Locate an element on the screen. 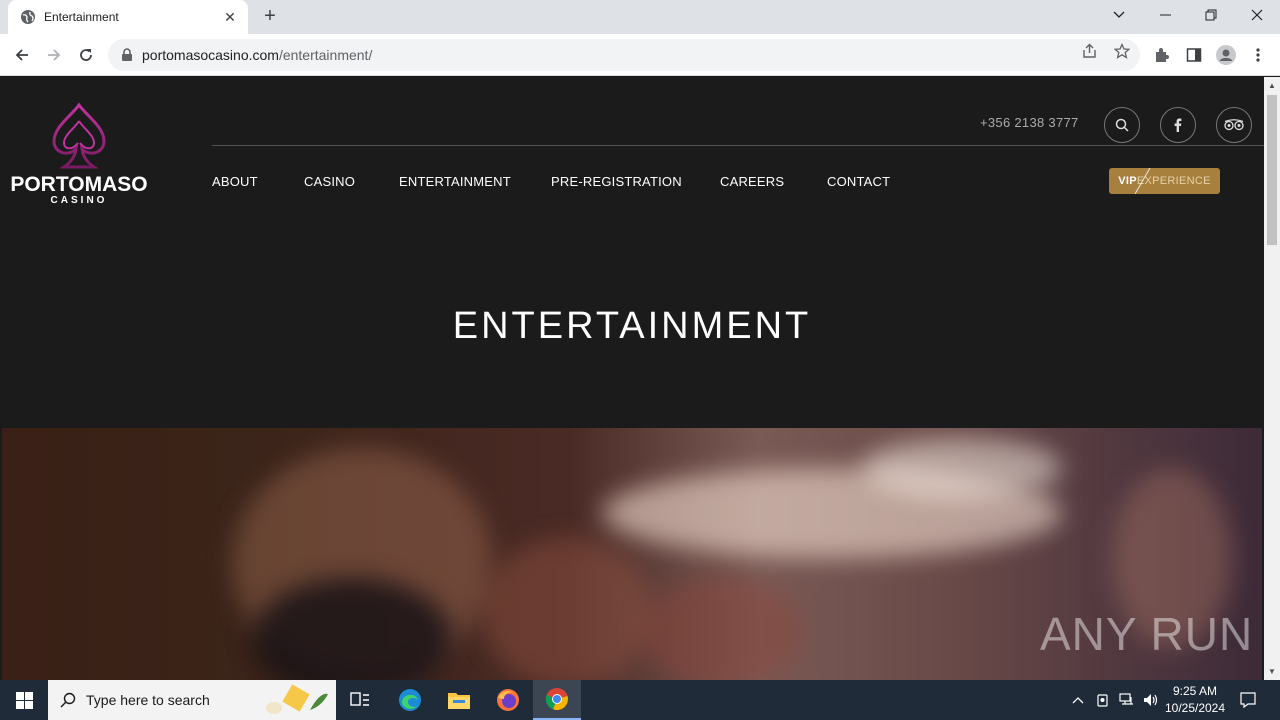 The height and width of the screenshot is (720, 1280). globe-icon is located at coordinates (28, 17).